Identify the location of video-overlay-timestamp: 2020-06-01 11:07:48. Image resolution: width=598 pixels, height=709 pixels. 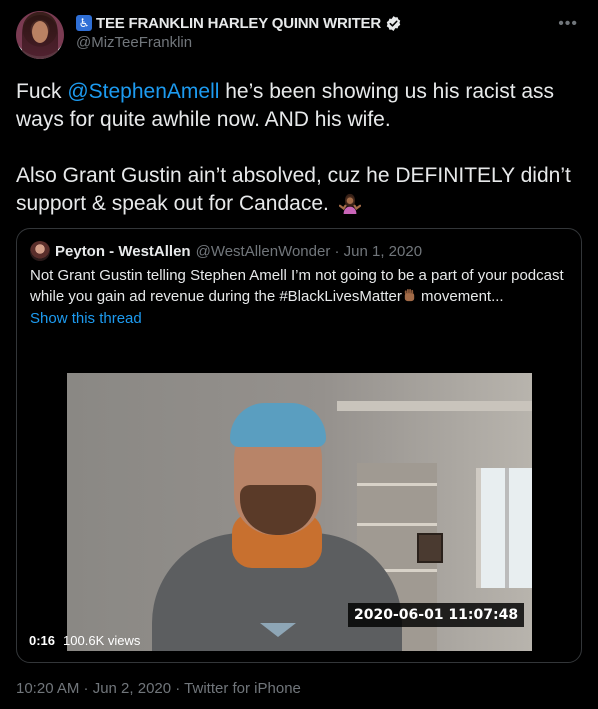
(436, 615).